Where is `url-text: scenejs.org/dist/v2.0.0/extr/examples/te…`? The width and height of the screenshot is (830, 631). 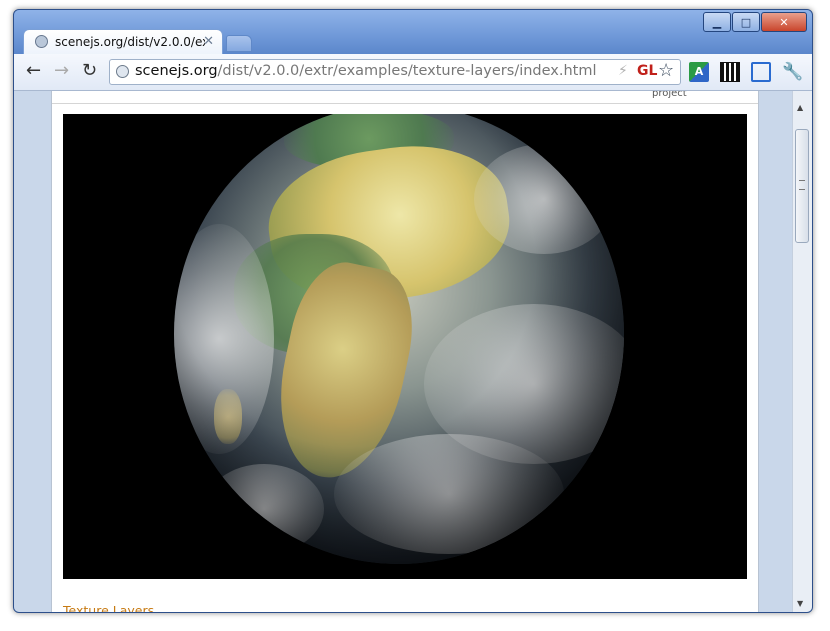 url-text: scenejs.org/dist/v2.0.0/extr/examples/te… is located at coordinates (366, 71).